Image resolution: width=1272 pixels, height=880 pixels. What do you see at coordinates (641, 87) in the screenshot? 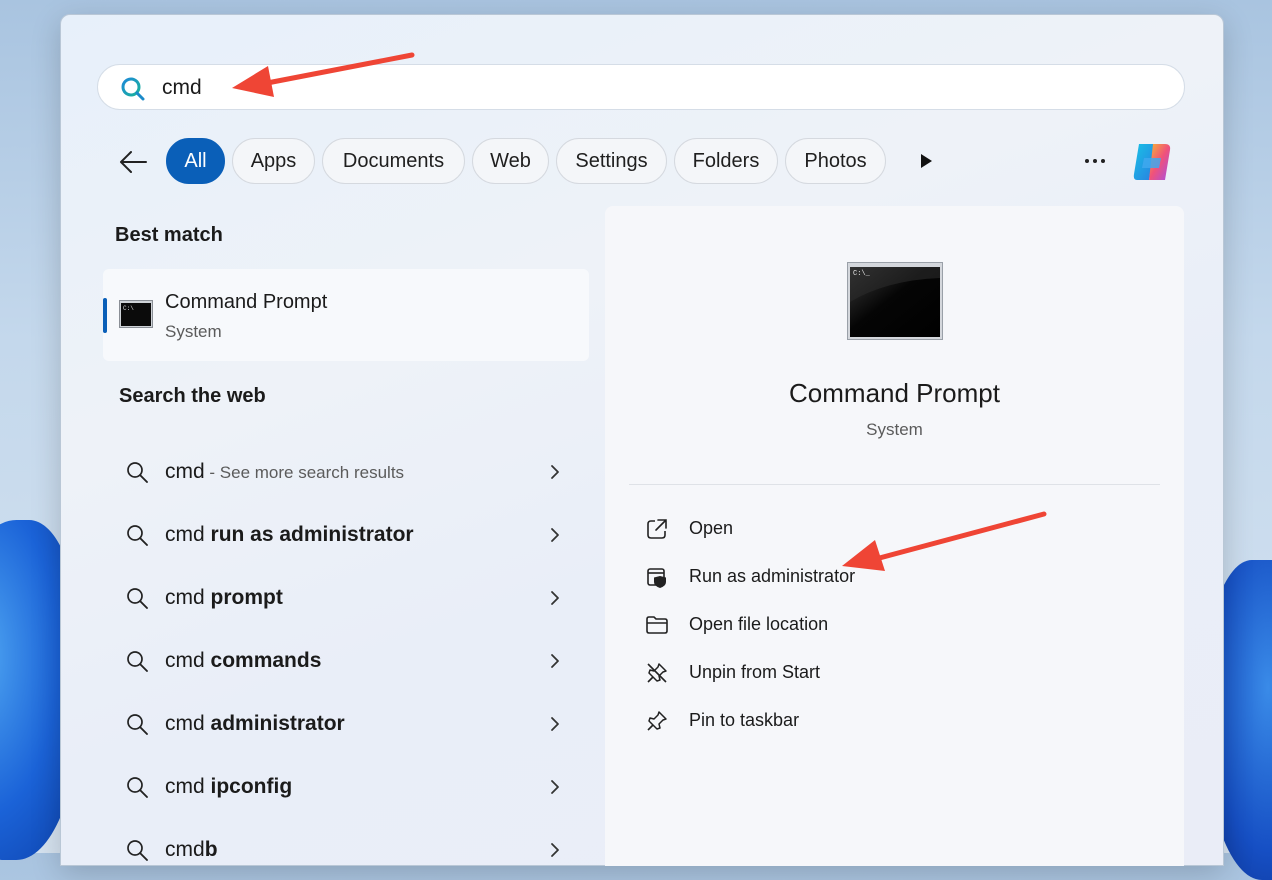
I see `search-box: cmd` at bounding box center [641, 87].